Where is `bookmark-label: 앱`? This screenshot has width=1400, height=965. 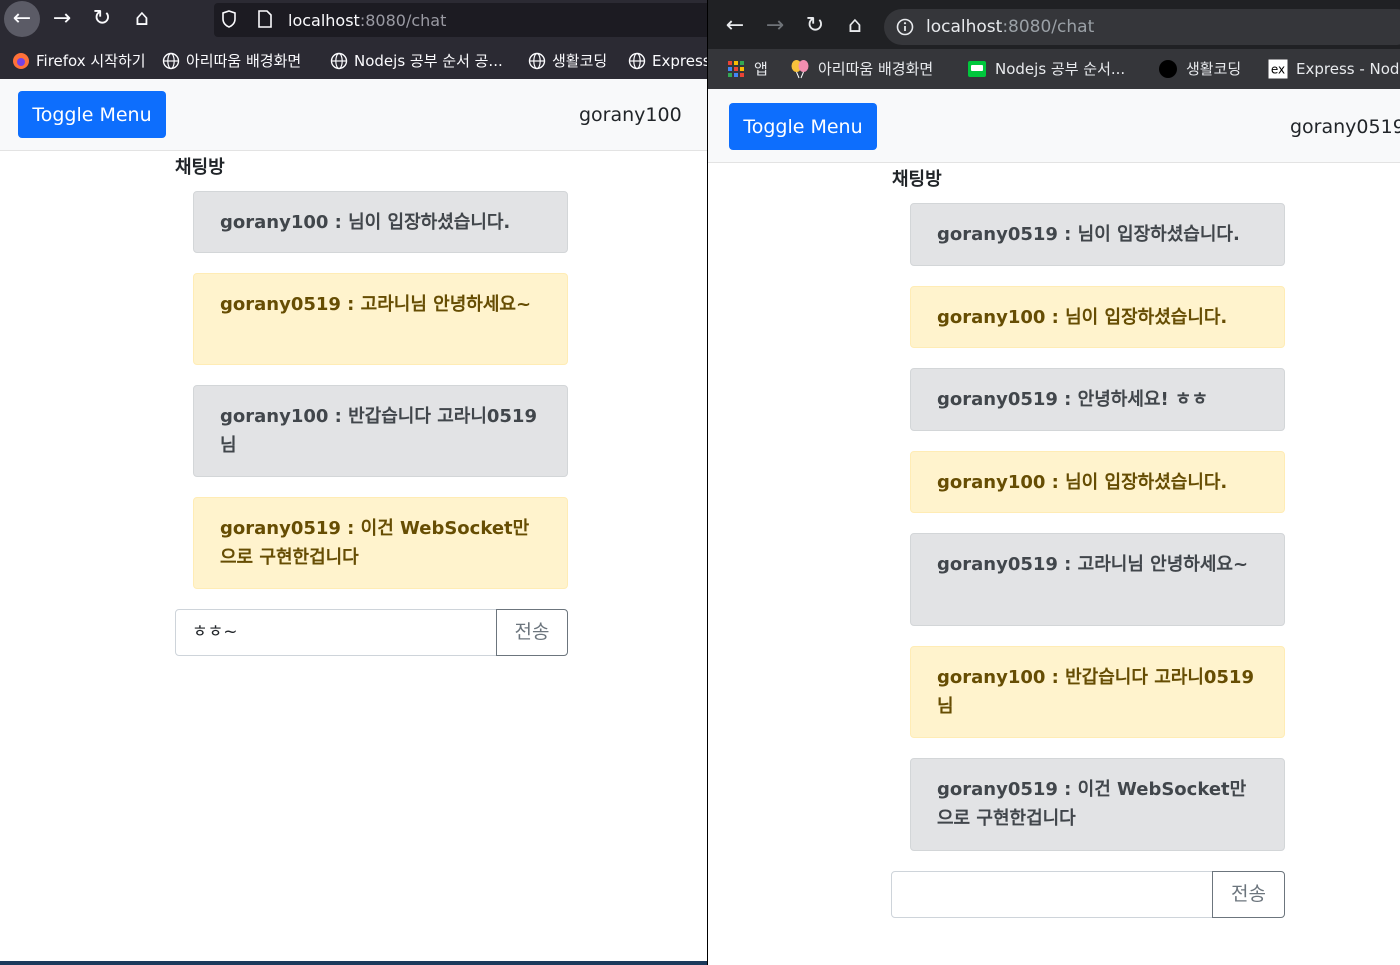
bookmark-label: 앱 is located at coordinates (761, 69).